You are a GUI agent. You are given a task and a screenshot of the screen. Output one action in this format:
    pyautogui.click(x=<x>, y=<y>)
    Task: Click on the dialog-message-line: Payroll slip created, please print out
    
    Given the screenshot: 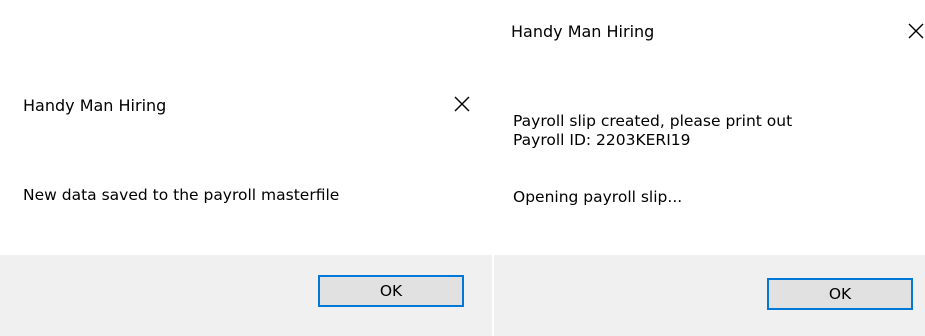 What is the action you would take?
    pyautogui.click(x=653, y=121)
    